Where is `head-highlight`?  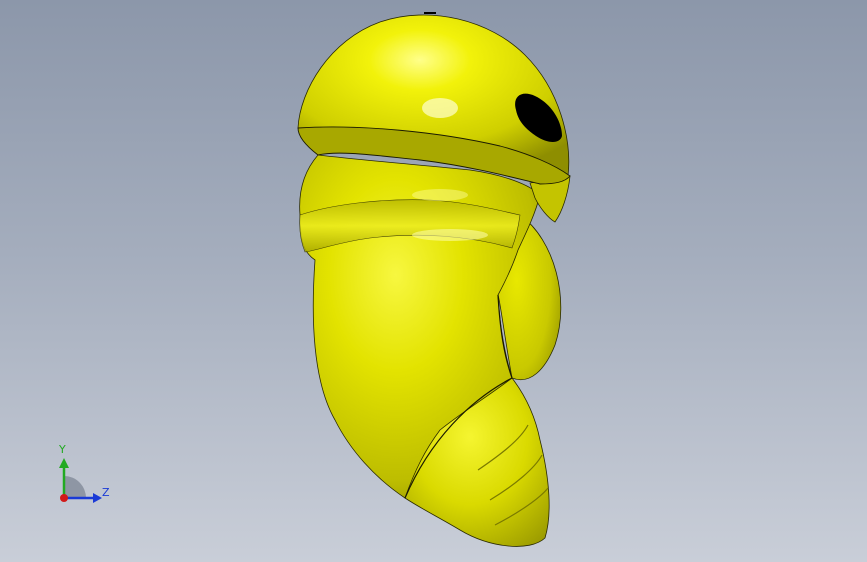
head-highlight is located at coordinates (440, 108).